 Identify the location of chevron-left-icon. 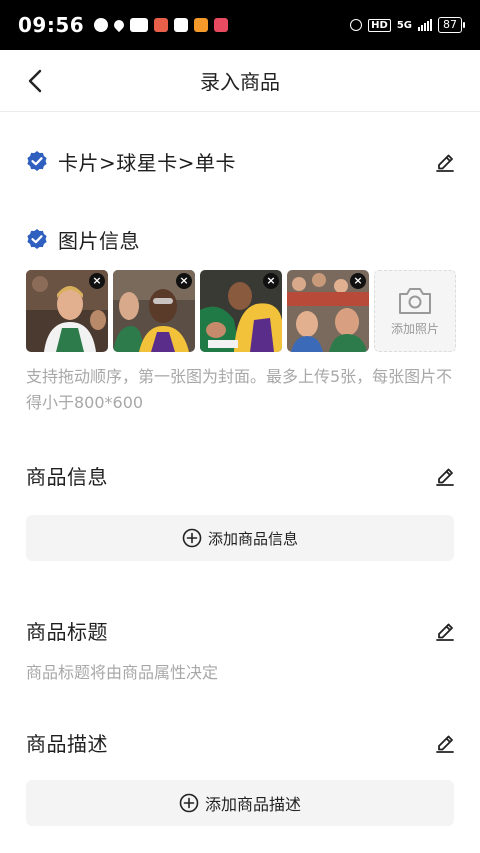
(35, 81).